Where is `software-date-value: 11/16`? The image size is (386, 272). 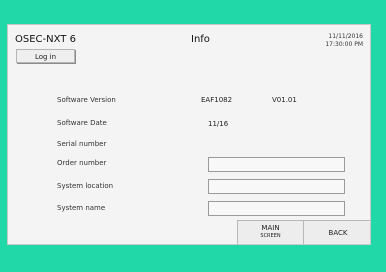 software-date-value: 11/16 is located at coordinates (218, 124).